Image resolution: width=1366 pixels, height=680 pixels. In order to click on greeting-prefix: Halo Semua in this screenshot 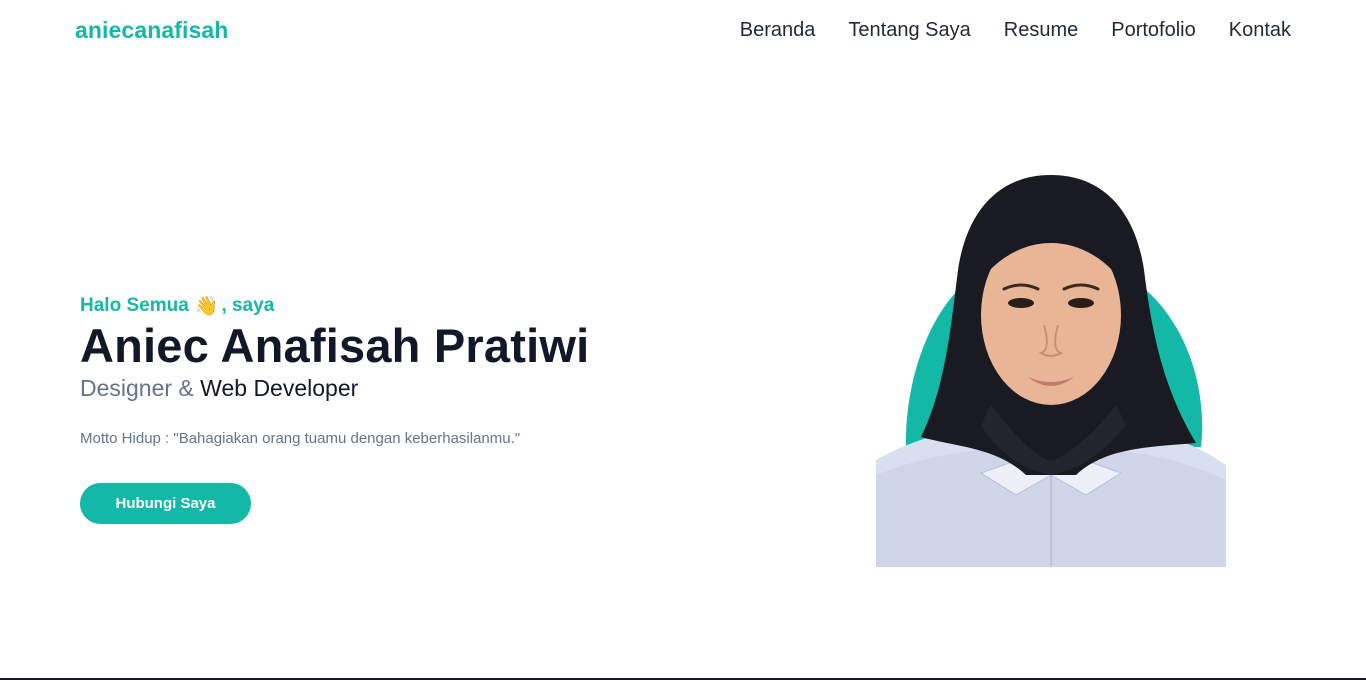, I will do `click(134, 305)`.